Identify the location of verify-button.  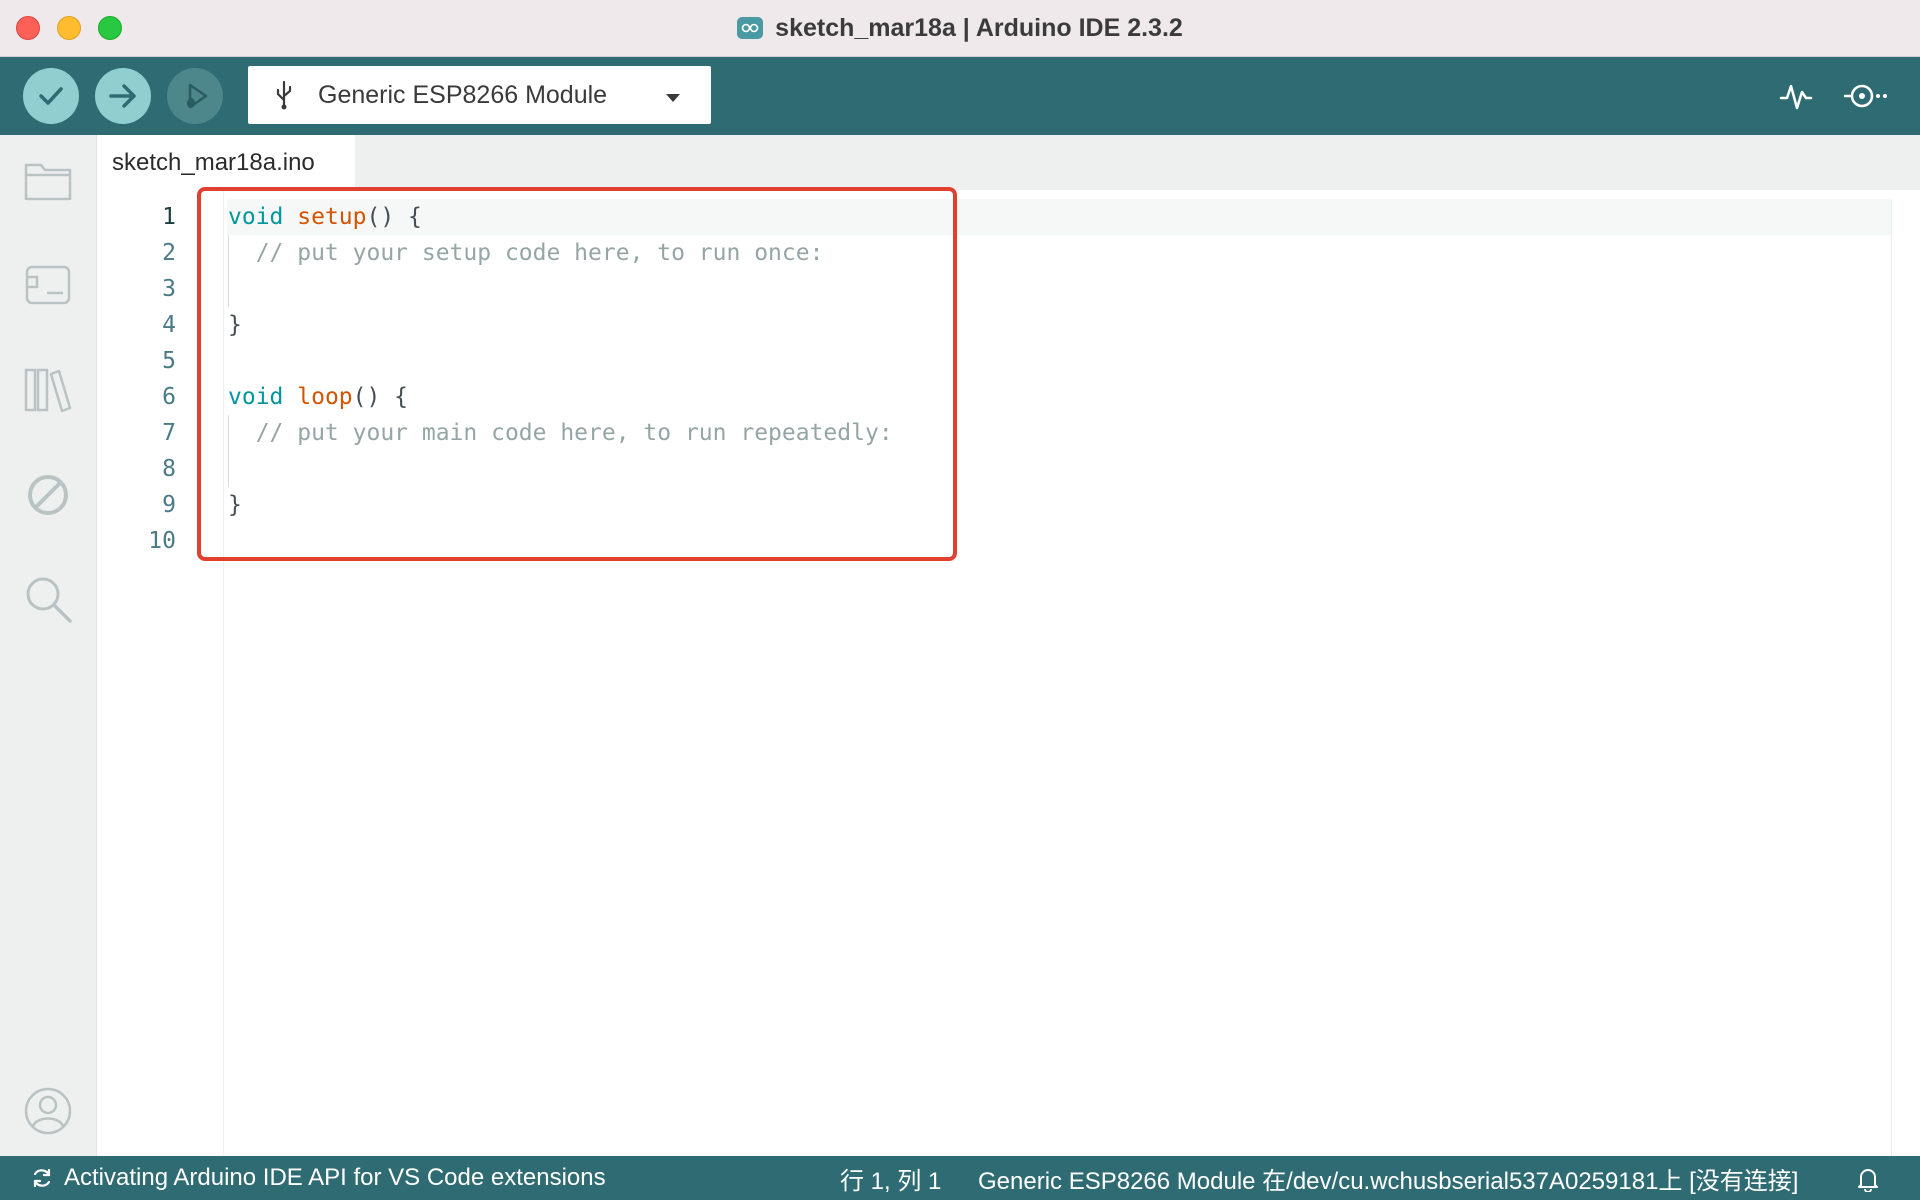
(51, 96).